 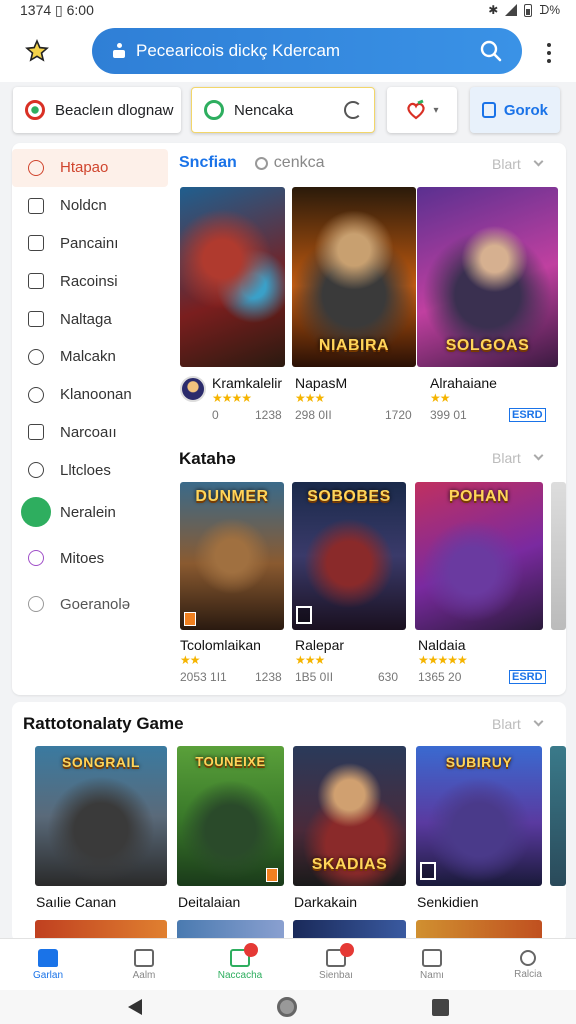 What do you see at coordinates (91, 395) in the screenshot?
I see `sidebar-item-6: Klanoonan` at bounding box center [91, 395].